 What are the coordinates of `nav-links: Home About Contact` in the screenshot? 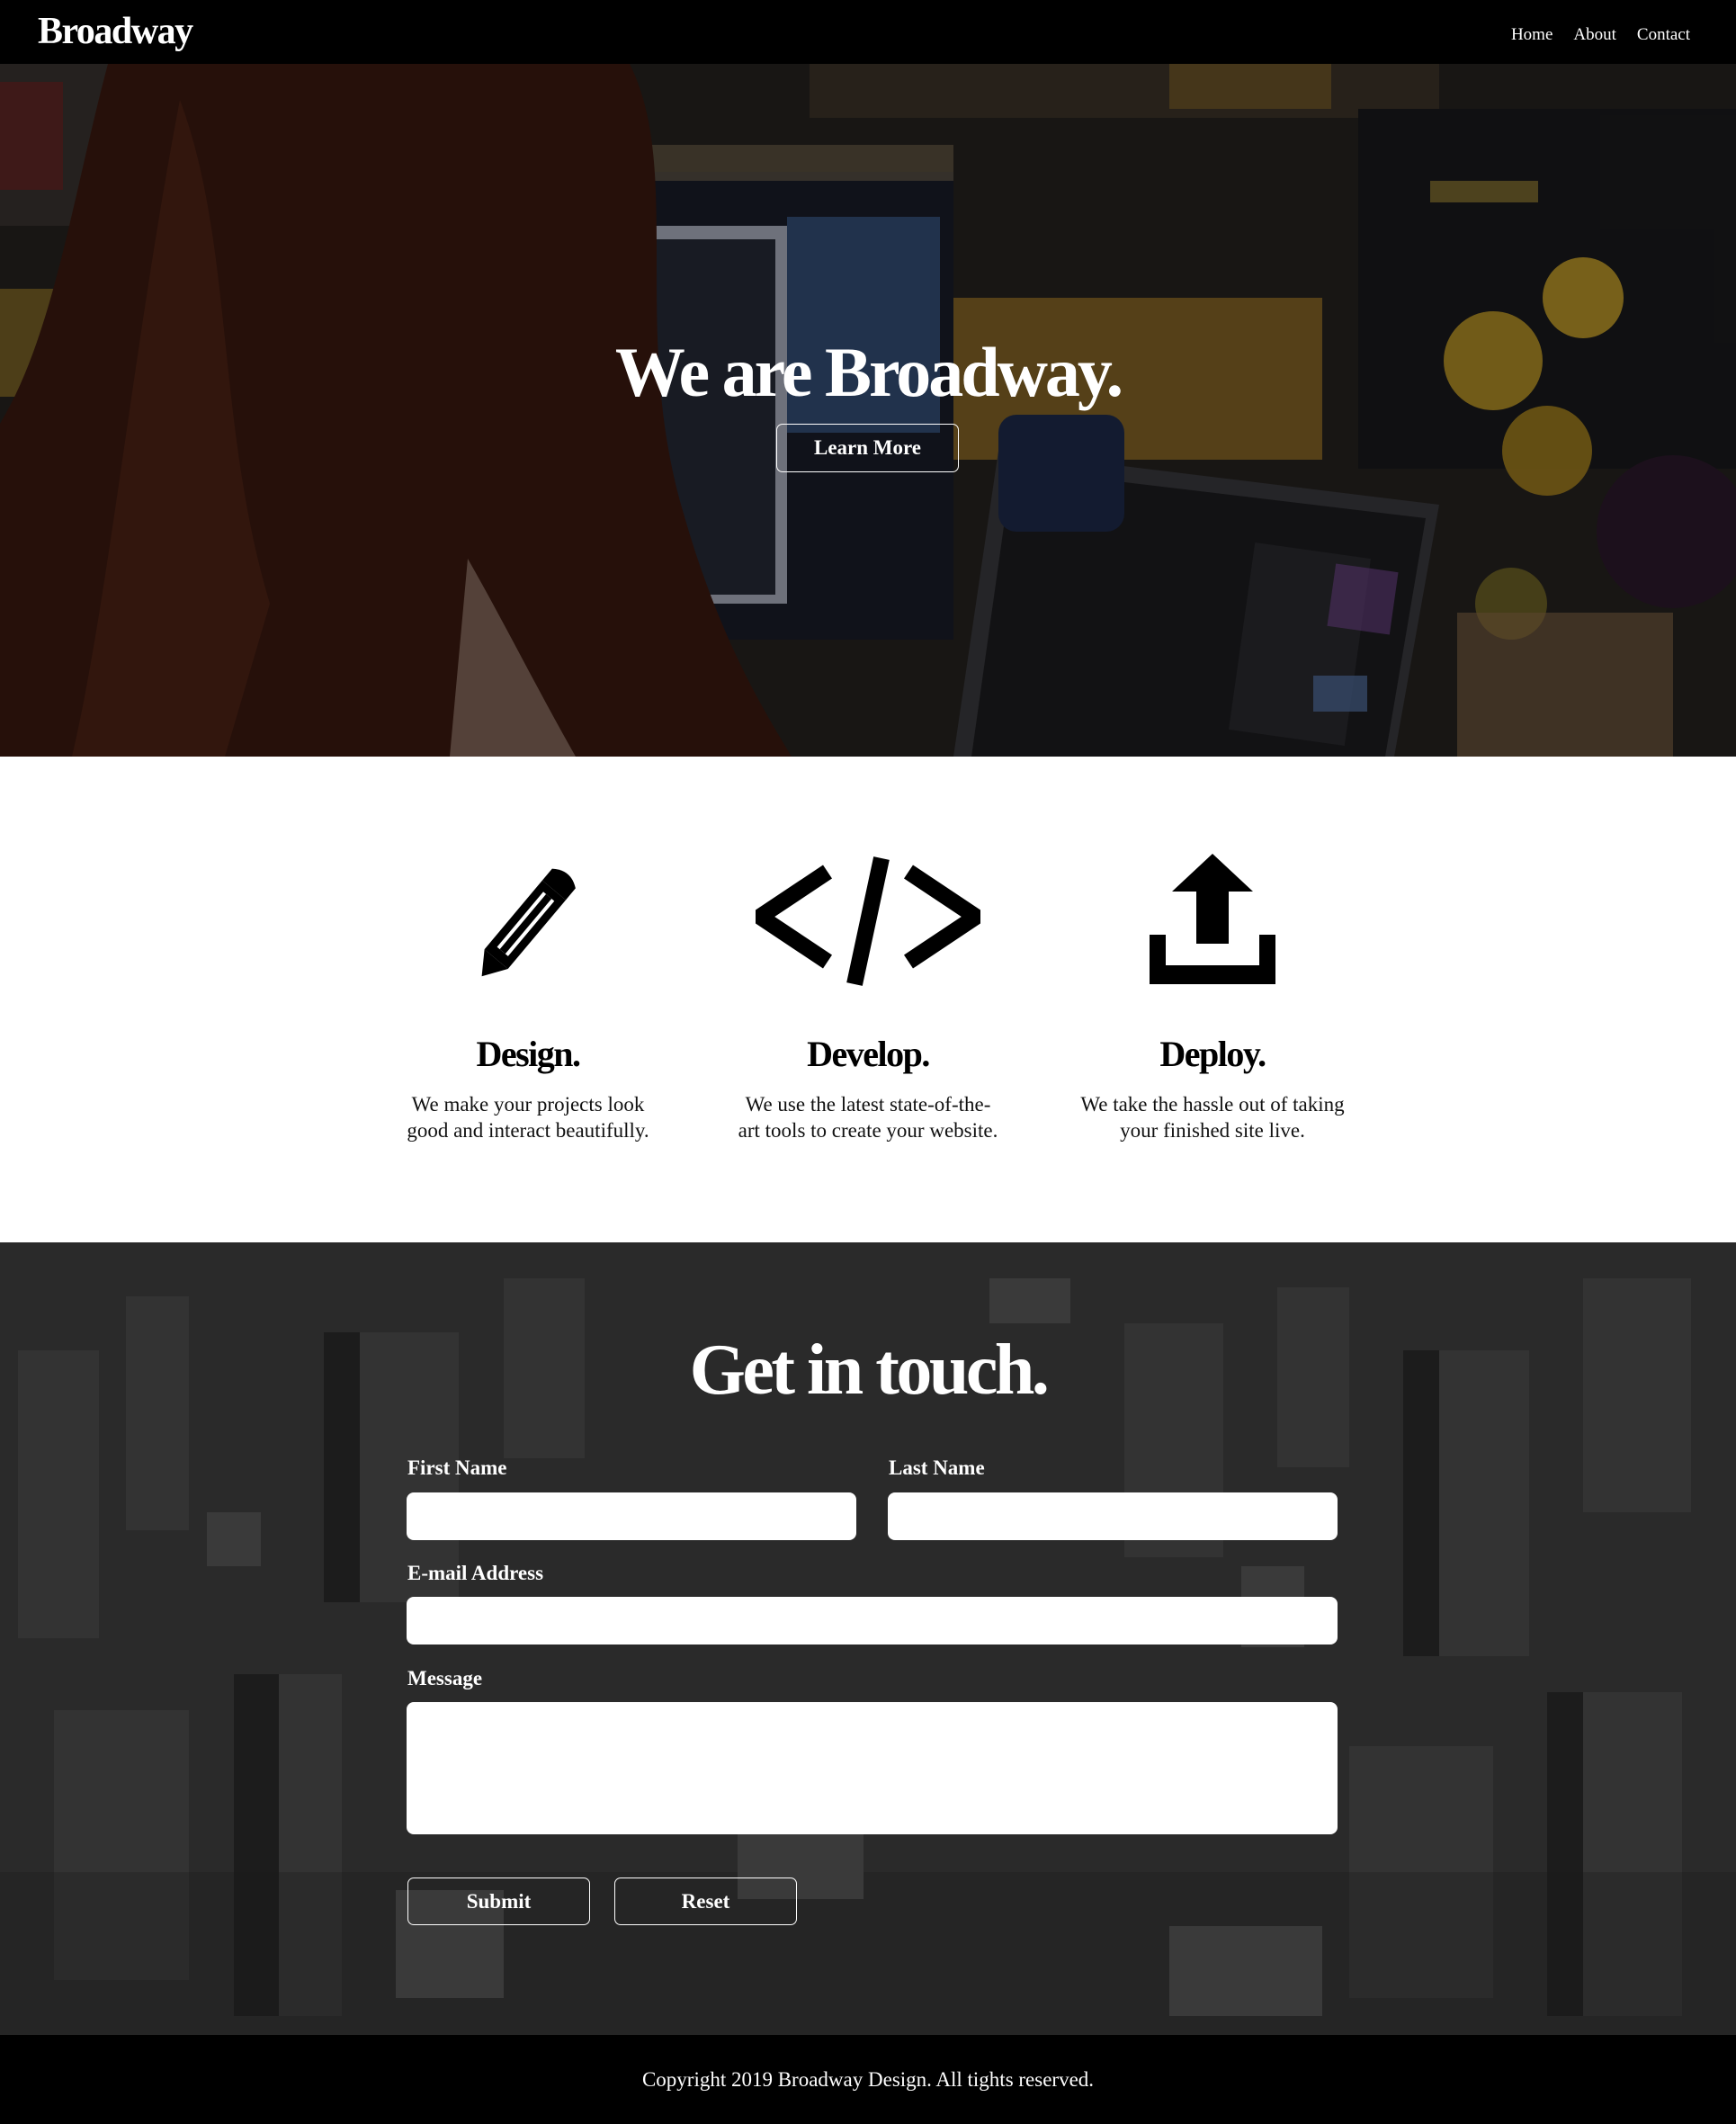 It's located at (1600, 35).